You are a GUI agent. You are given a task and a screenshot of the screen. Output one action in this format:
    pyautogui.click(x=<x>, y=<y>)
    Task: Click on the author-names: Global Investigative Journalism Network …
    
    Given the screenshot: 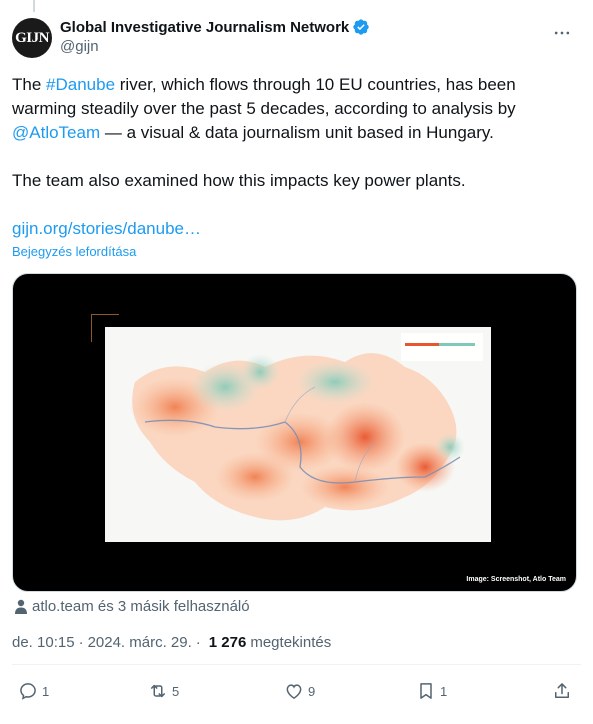 What is the action you would take?
    pyautogui.click(x=215, y=36)
    